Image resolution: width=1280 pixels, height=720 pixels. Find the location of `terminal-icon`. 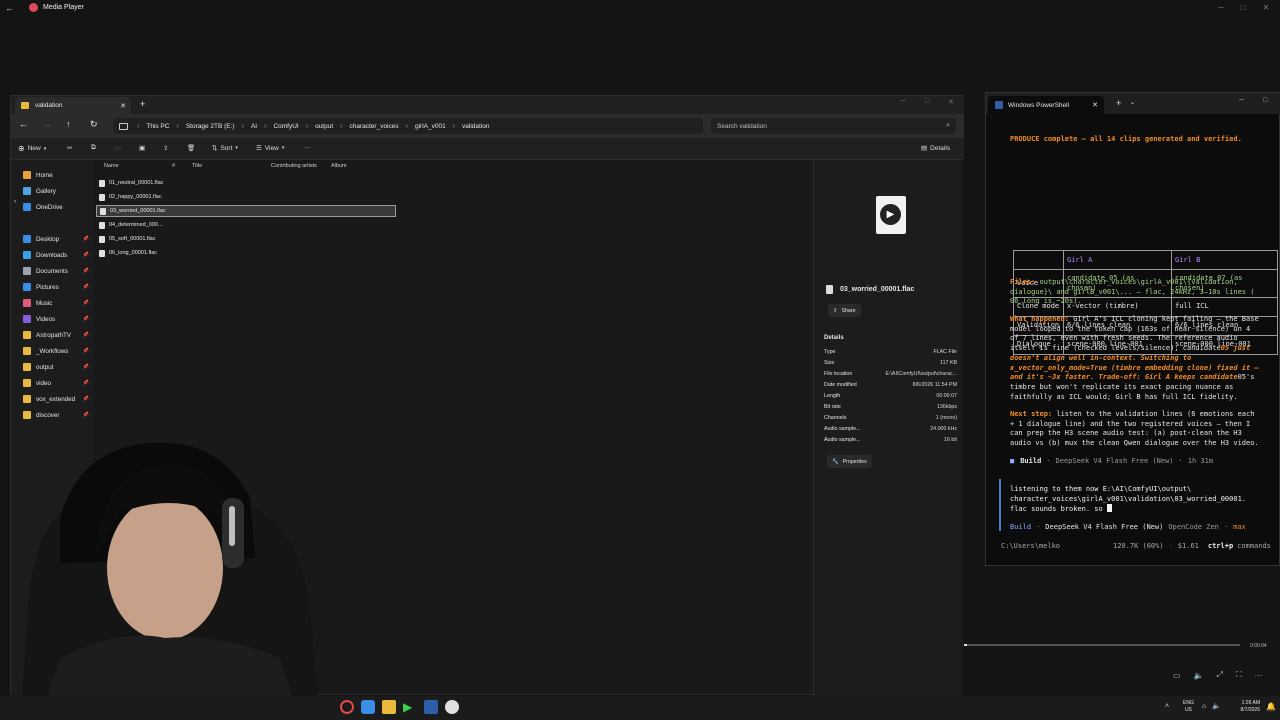

terminal-icon is located at coordinates (431, 707).